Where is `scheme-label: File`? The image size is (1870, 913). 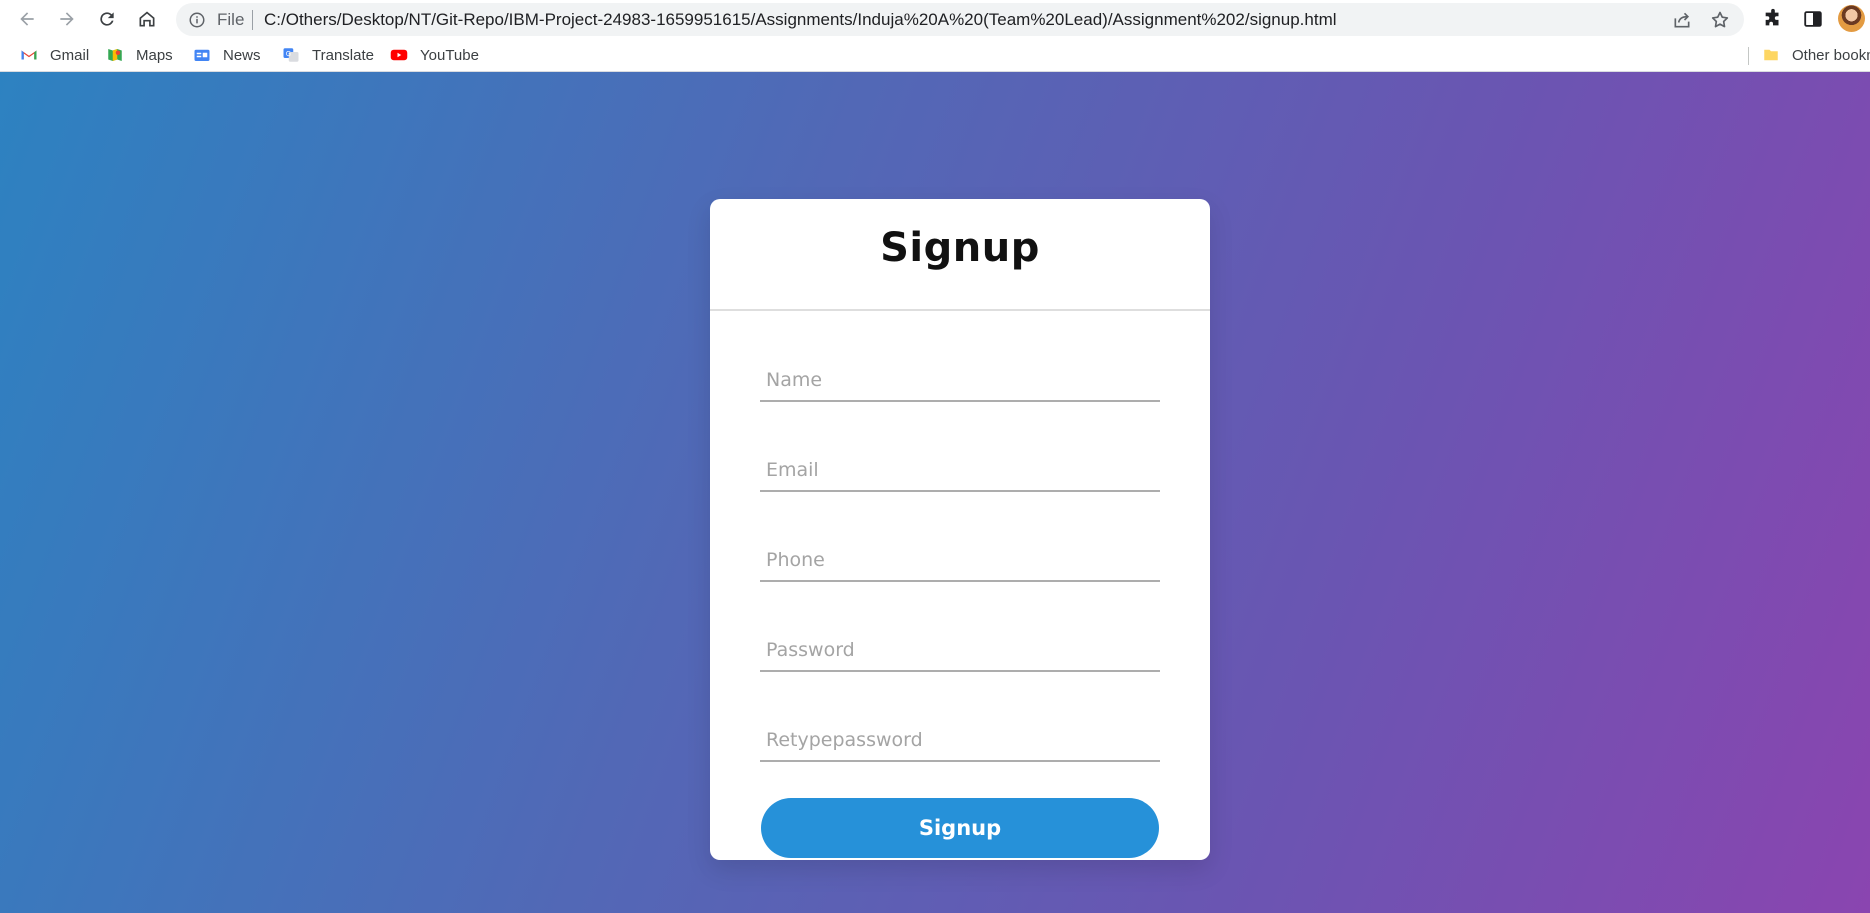 scheme-label: File is located at coordinates (231, 19).